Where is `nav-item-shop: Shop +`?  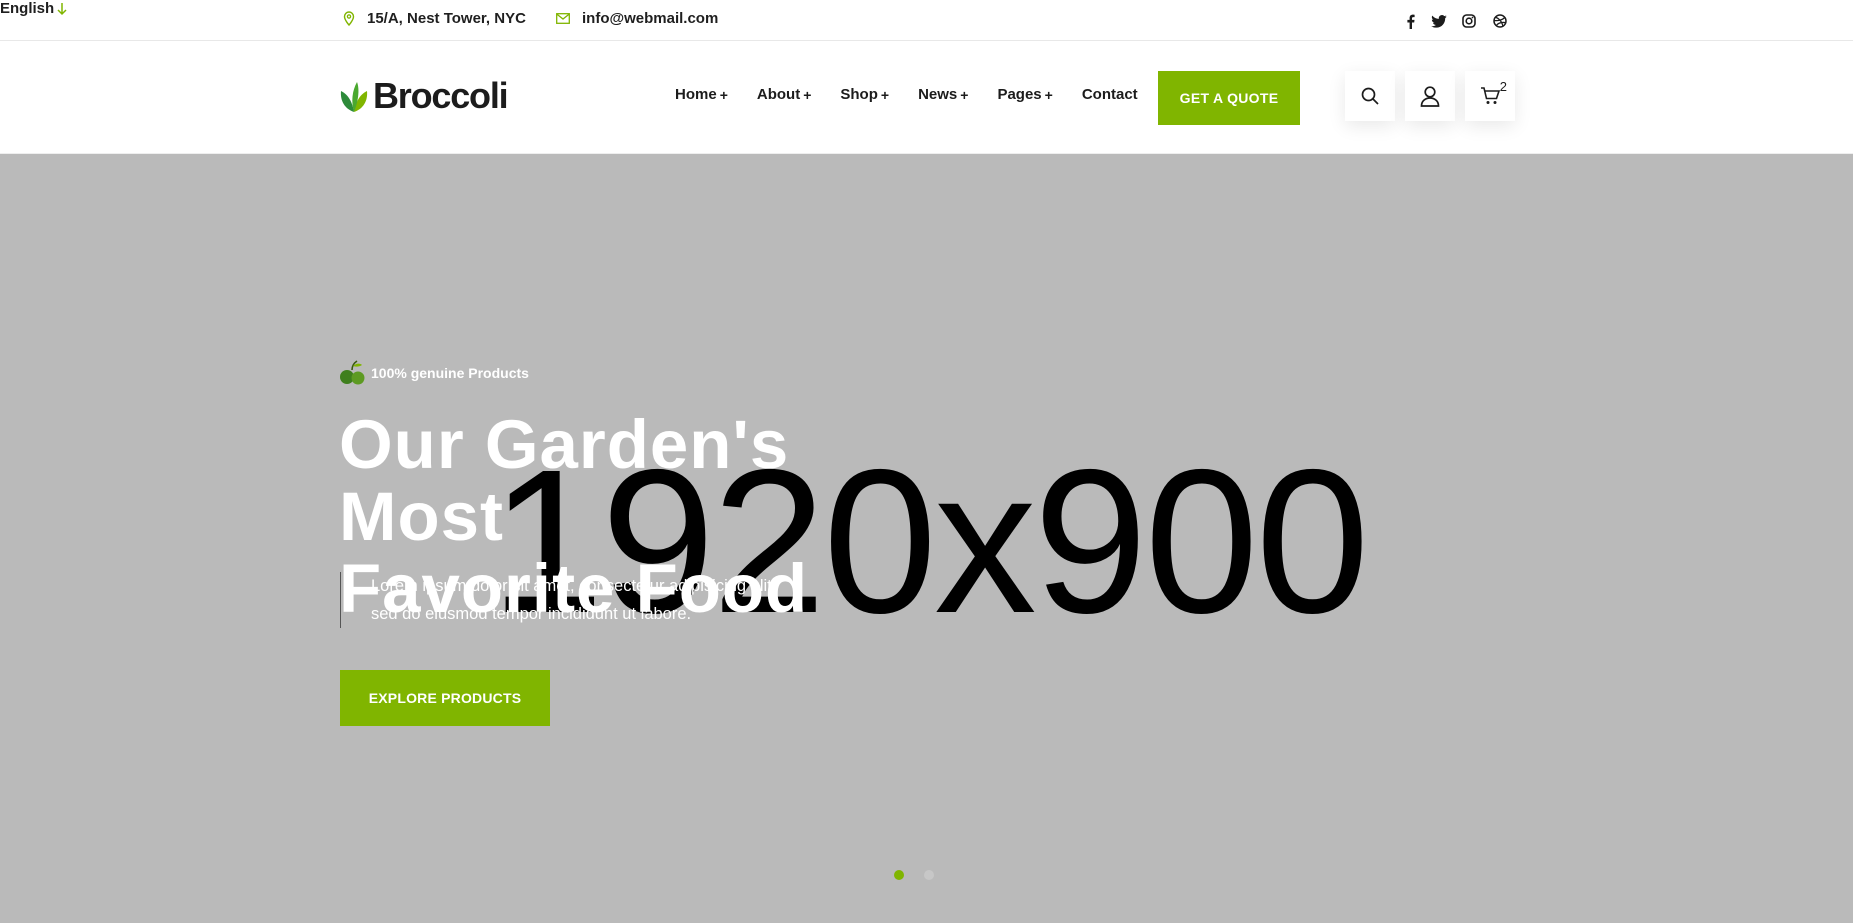
nav-item-shop: Shop + is located at coordinates (864, 94).